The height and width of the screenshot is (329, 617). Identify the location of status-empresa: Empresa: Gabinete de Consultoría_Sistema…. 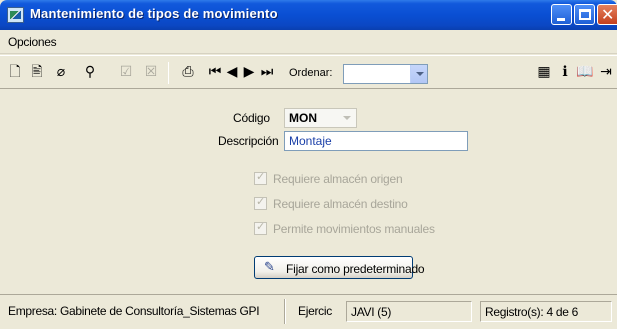
(134, 311).